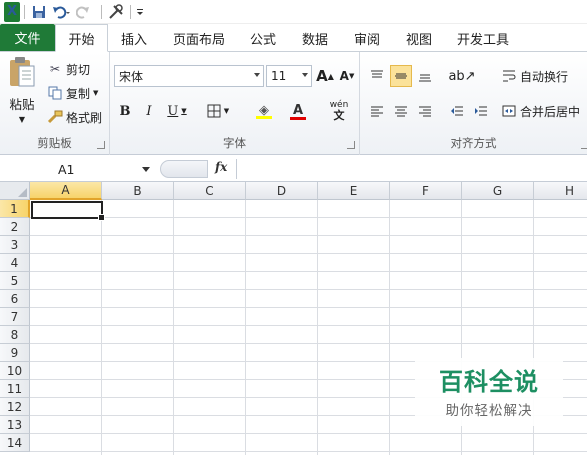  What do you see at coordinates (15, 443) in the screenshot?
I see `row-header-14: 14` at bounding box center [15, 443].